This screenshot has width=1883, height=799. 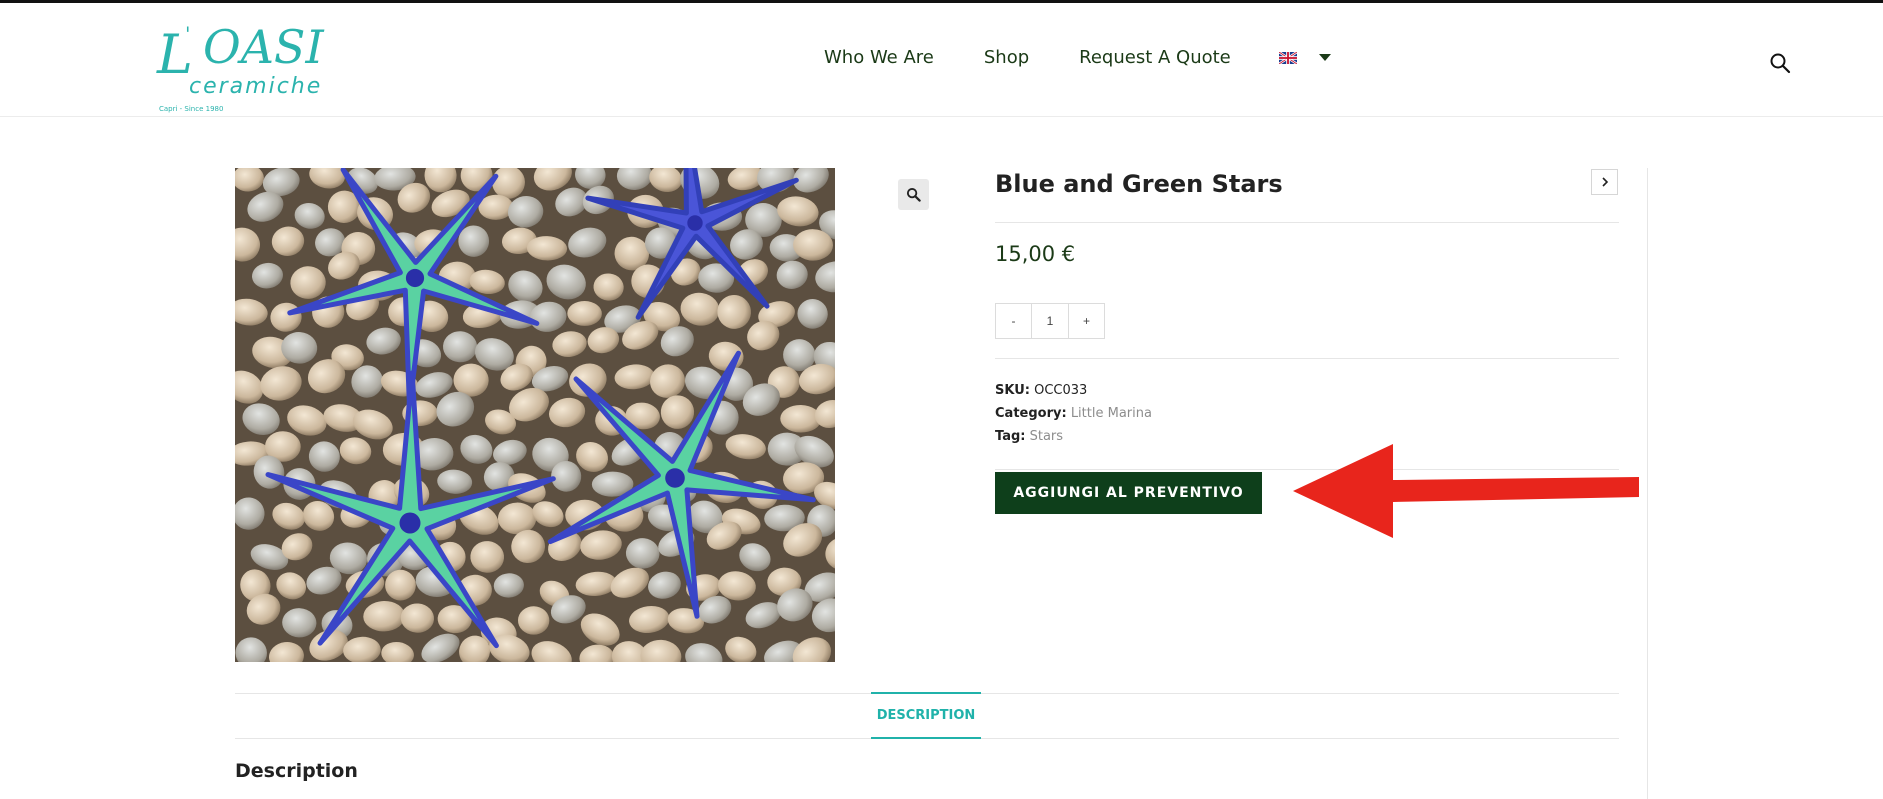 What do you see at coordinates (1139, 184) in the screenshot?
I see `product-title: Blue and Green Stars` at bounding box center [1139, 184].